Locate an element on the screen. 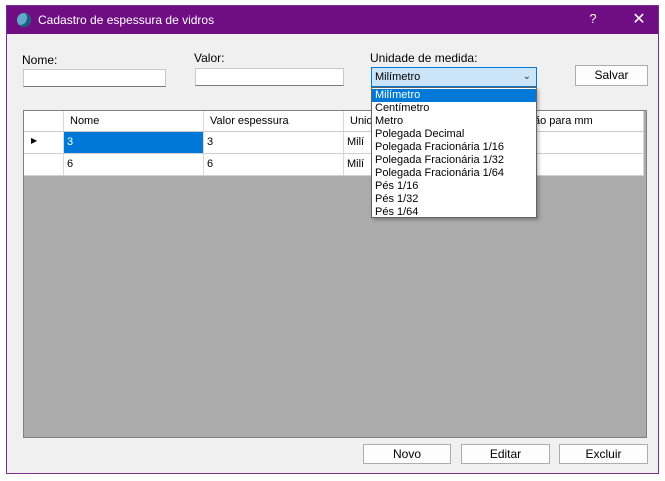 The width and height of the screenshot is (665, 481). save-button: Salvar is located at coordinates (611, 75).